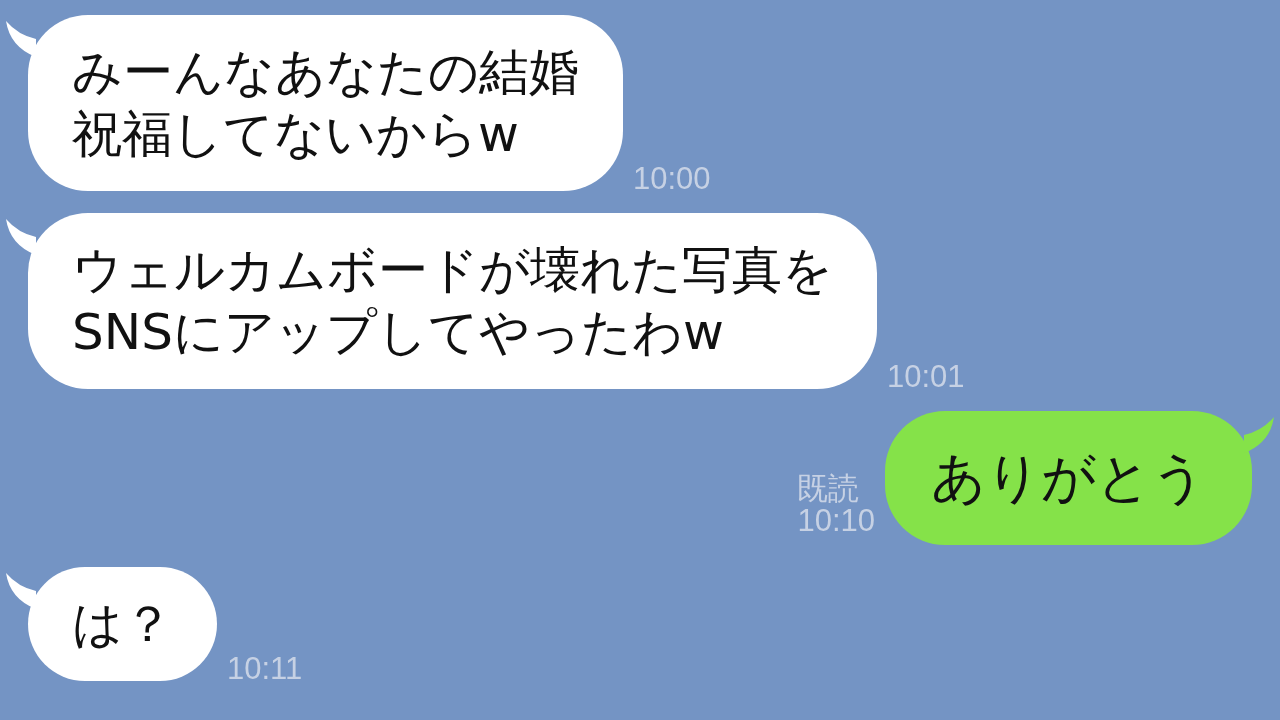 The image size is (1280, 720). What do you see at coordinates (452, 270) in the screenshot?
I see `message-text: ウェルカムボードが壊れた写真を` at bounding box center [452, 270].